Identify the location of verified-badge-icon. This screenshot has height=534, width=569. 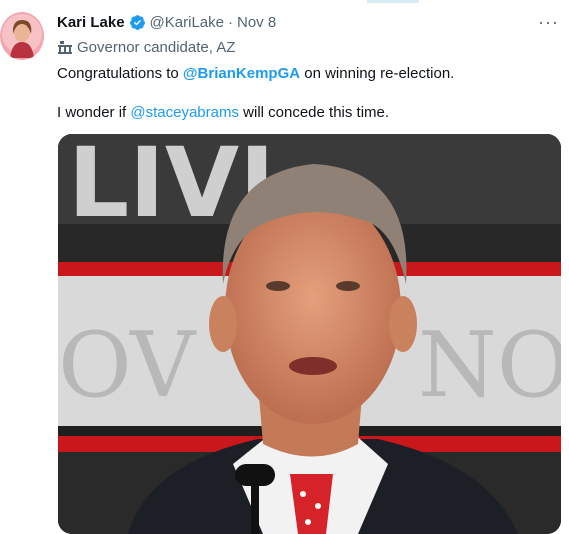
(137, 22).